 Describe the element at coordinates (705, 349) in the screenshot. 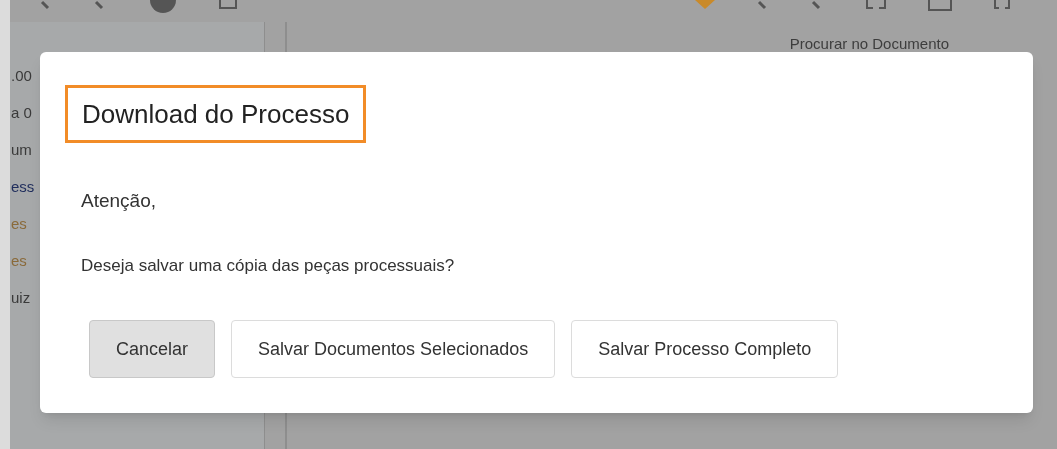

I see `dialog-button: Salvar Processo Completo` at that location.